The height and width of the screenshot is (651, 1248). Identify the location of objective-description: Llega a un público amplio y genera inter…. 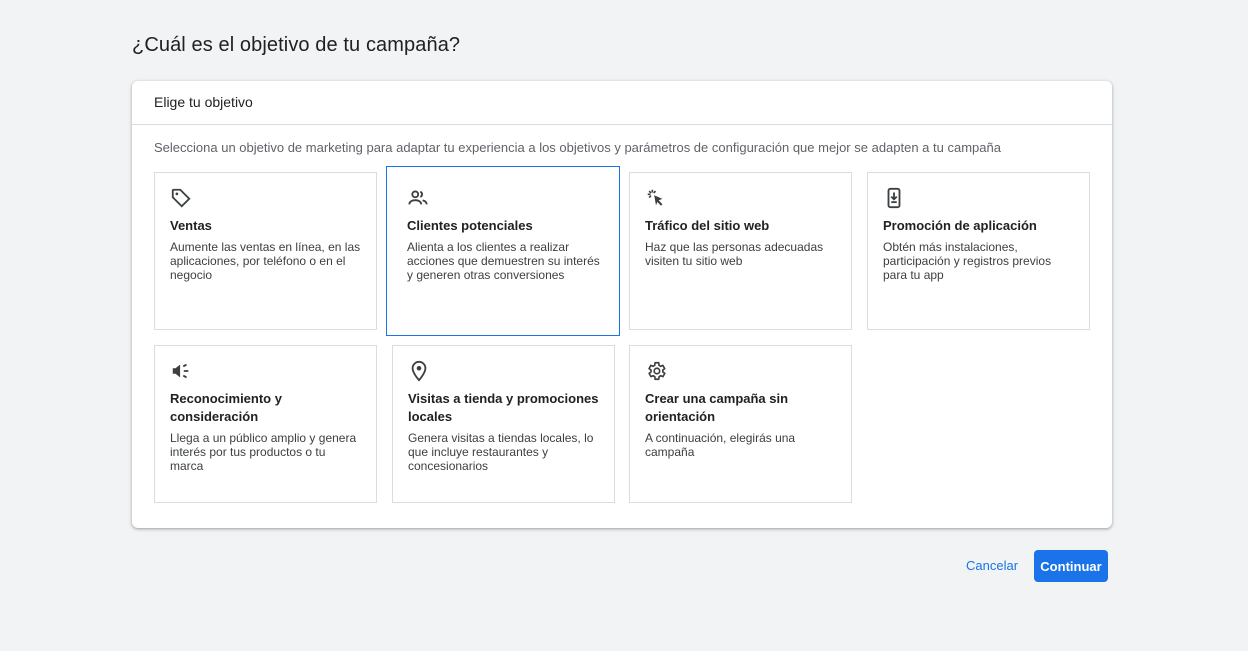
(263, 452).